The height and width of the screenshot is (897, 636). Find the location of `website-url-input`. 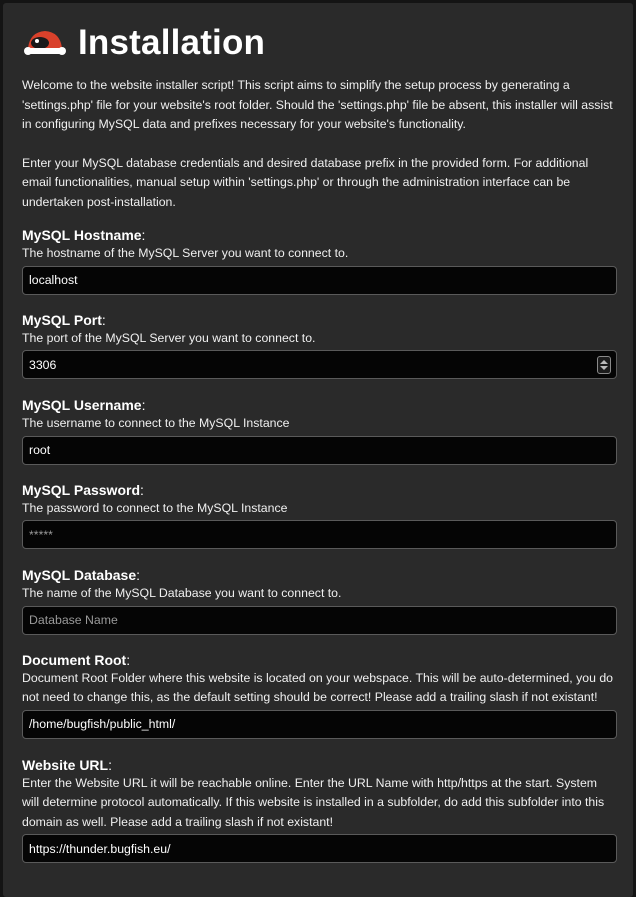

website-url-input is located at coordinates (319, 848).